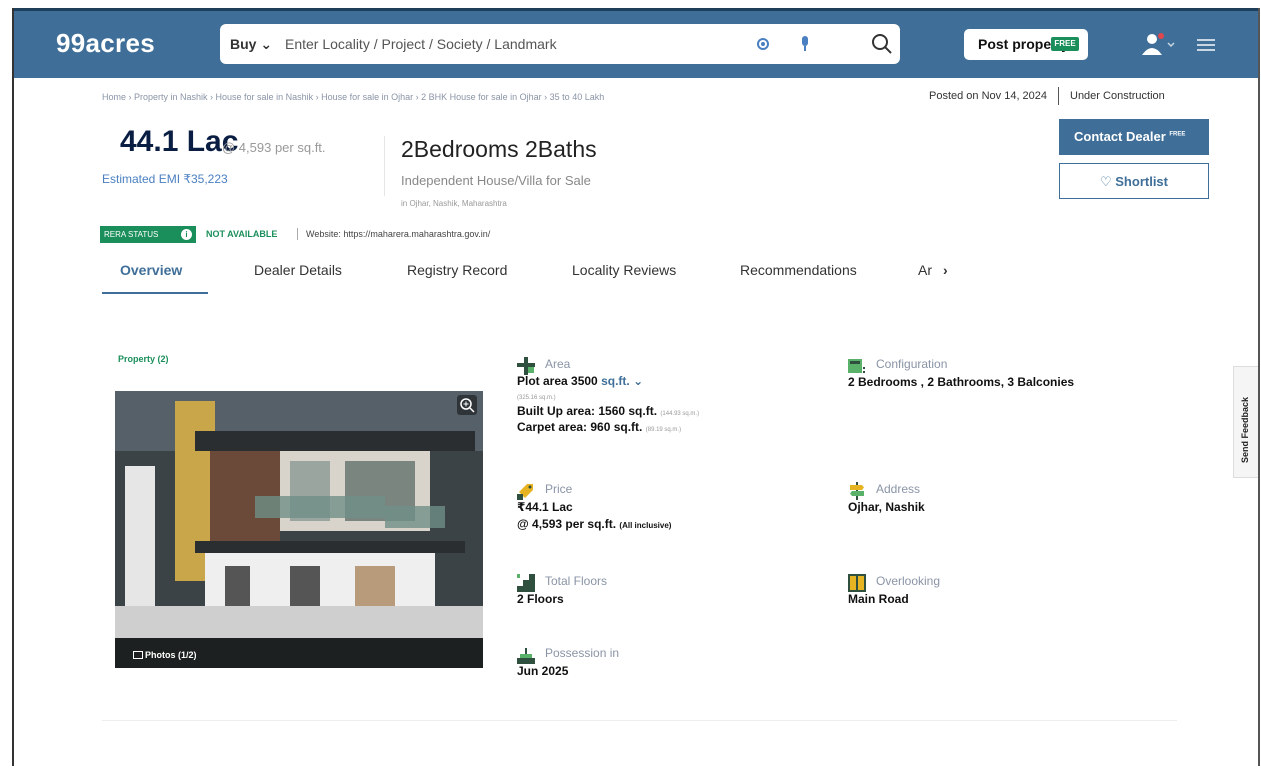  Describe the element at coordinates (1206, 45) in the screenshot. I see `hamburger-menu-icon` at that location.